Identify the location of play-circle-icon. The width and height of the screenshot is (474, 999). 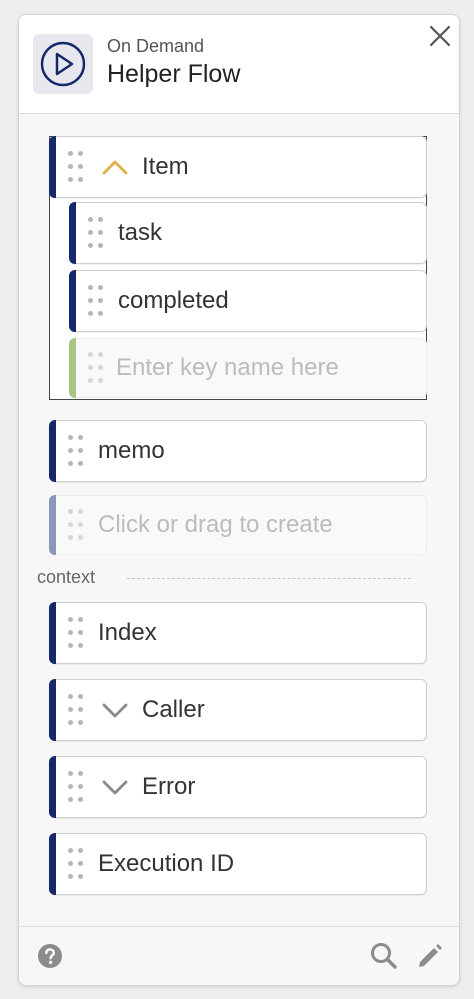
(63, 64).